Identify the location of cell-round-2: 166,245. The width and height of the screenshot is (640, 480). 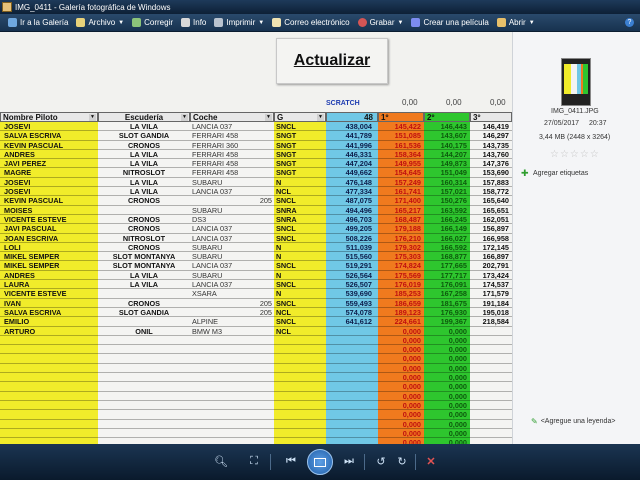
(447, 219).